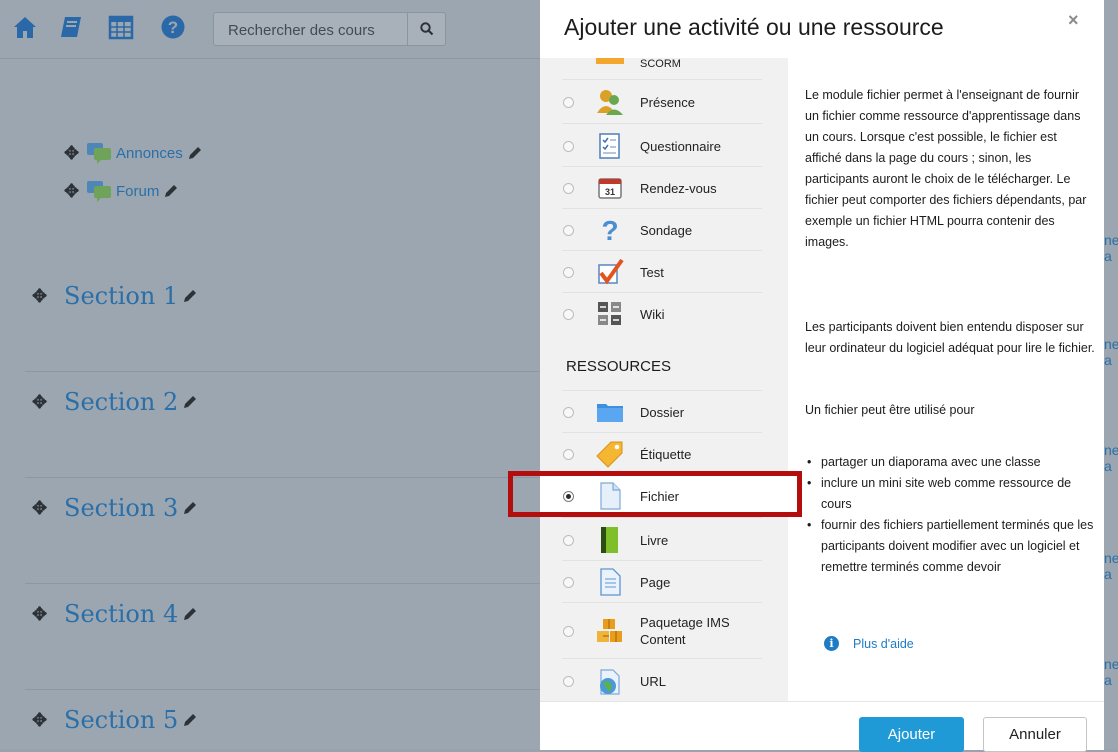  Describe the element at coordinates (609, 454) in the screenshot. I see `tag-icon` at that location.